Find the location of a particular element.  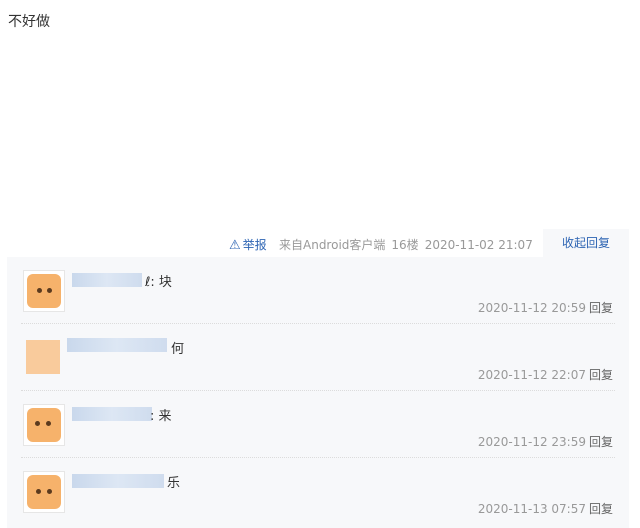

post-content: 不好做 is located at coordinates (29, 22).